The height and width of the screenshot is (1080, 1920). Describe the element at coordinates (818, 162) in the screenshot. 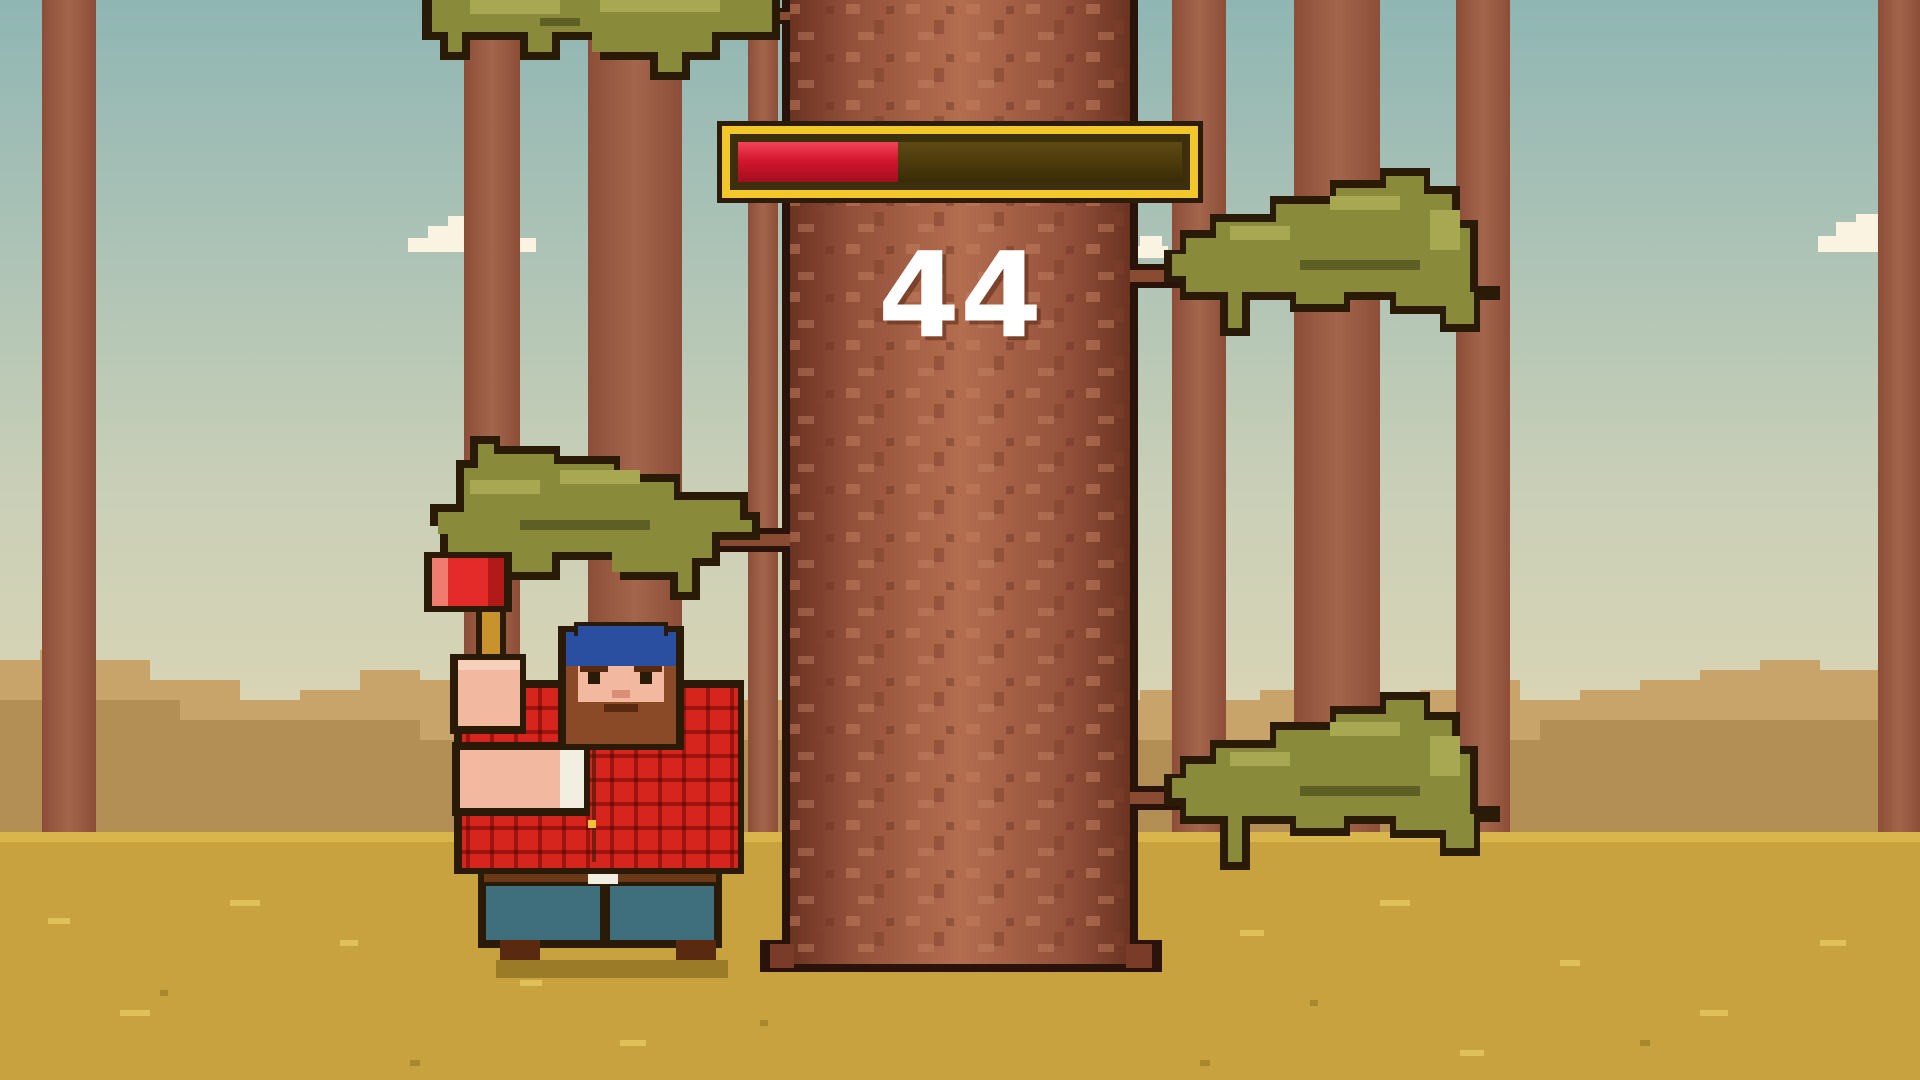

I see `time-remaining-fill` at that location.